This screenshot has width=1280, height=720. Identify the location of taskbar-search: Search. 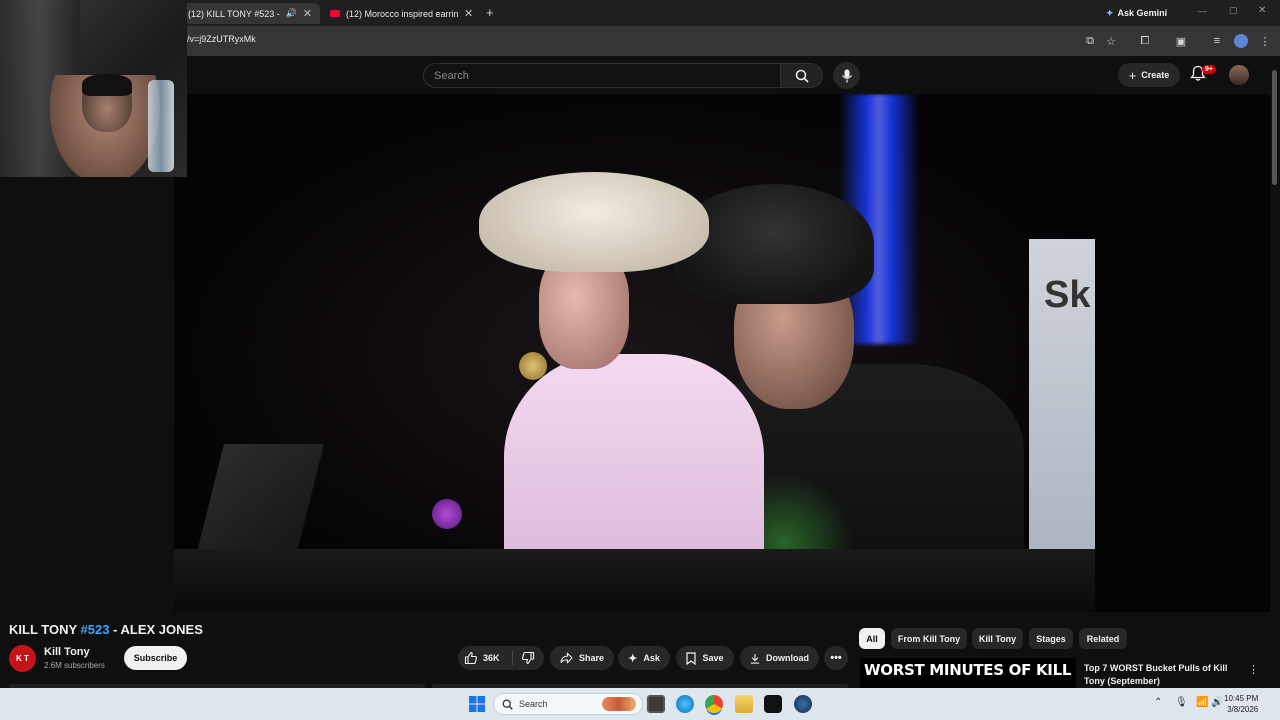
(568, 704).